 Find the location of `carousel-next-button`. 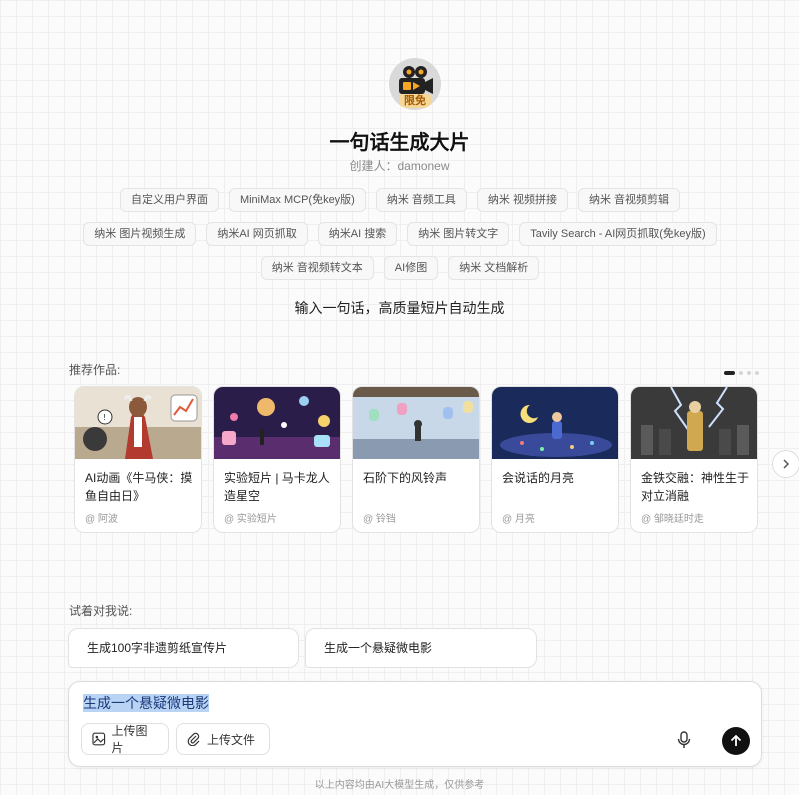

carousel-next-button is located at coordinates (785, 464).